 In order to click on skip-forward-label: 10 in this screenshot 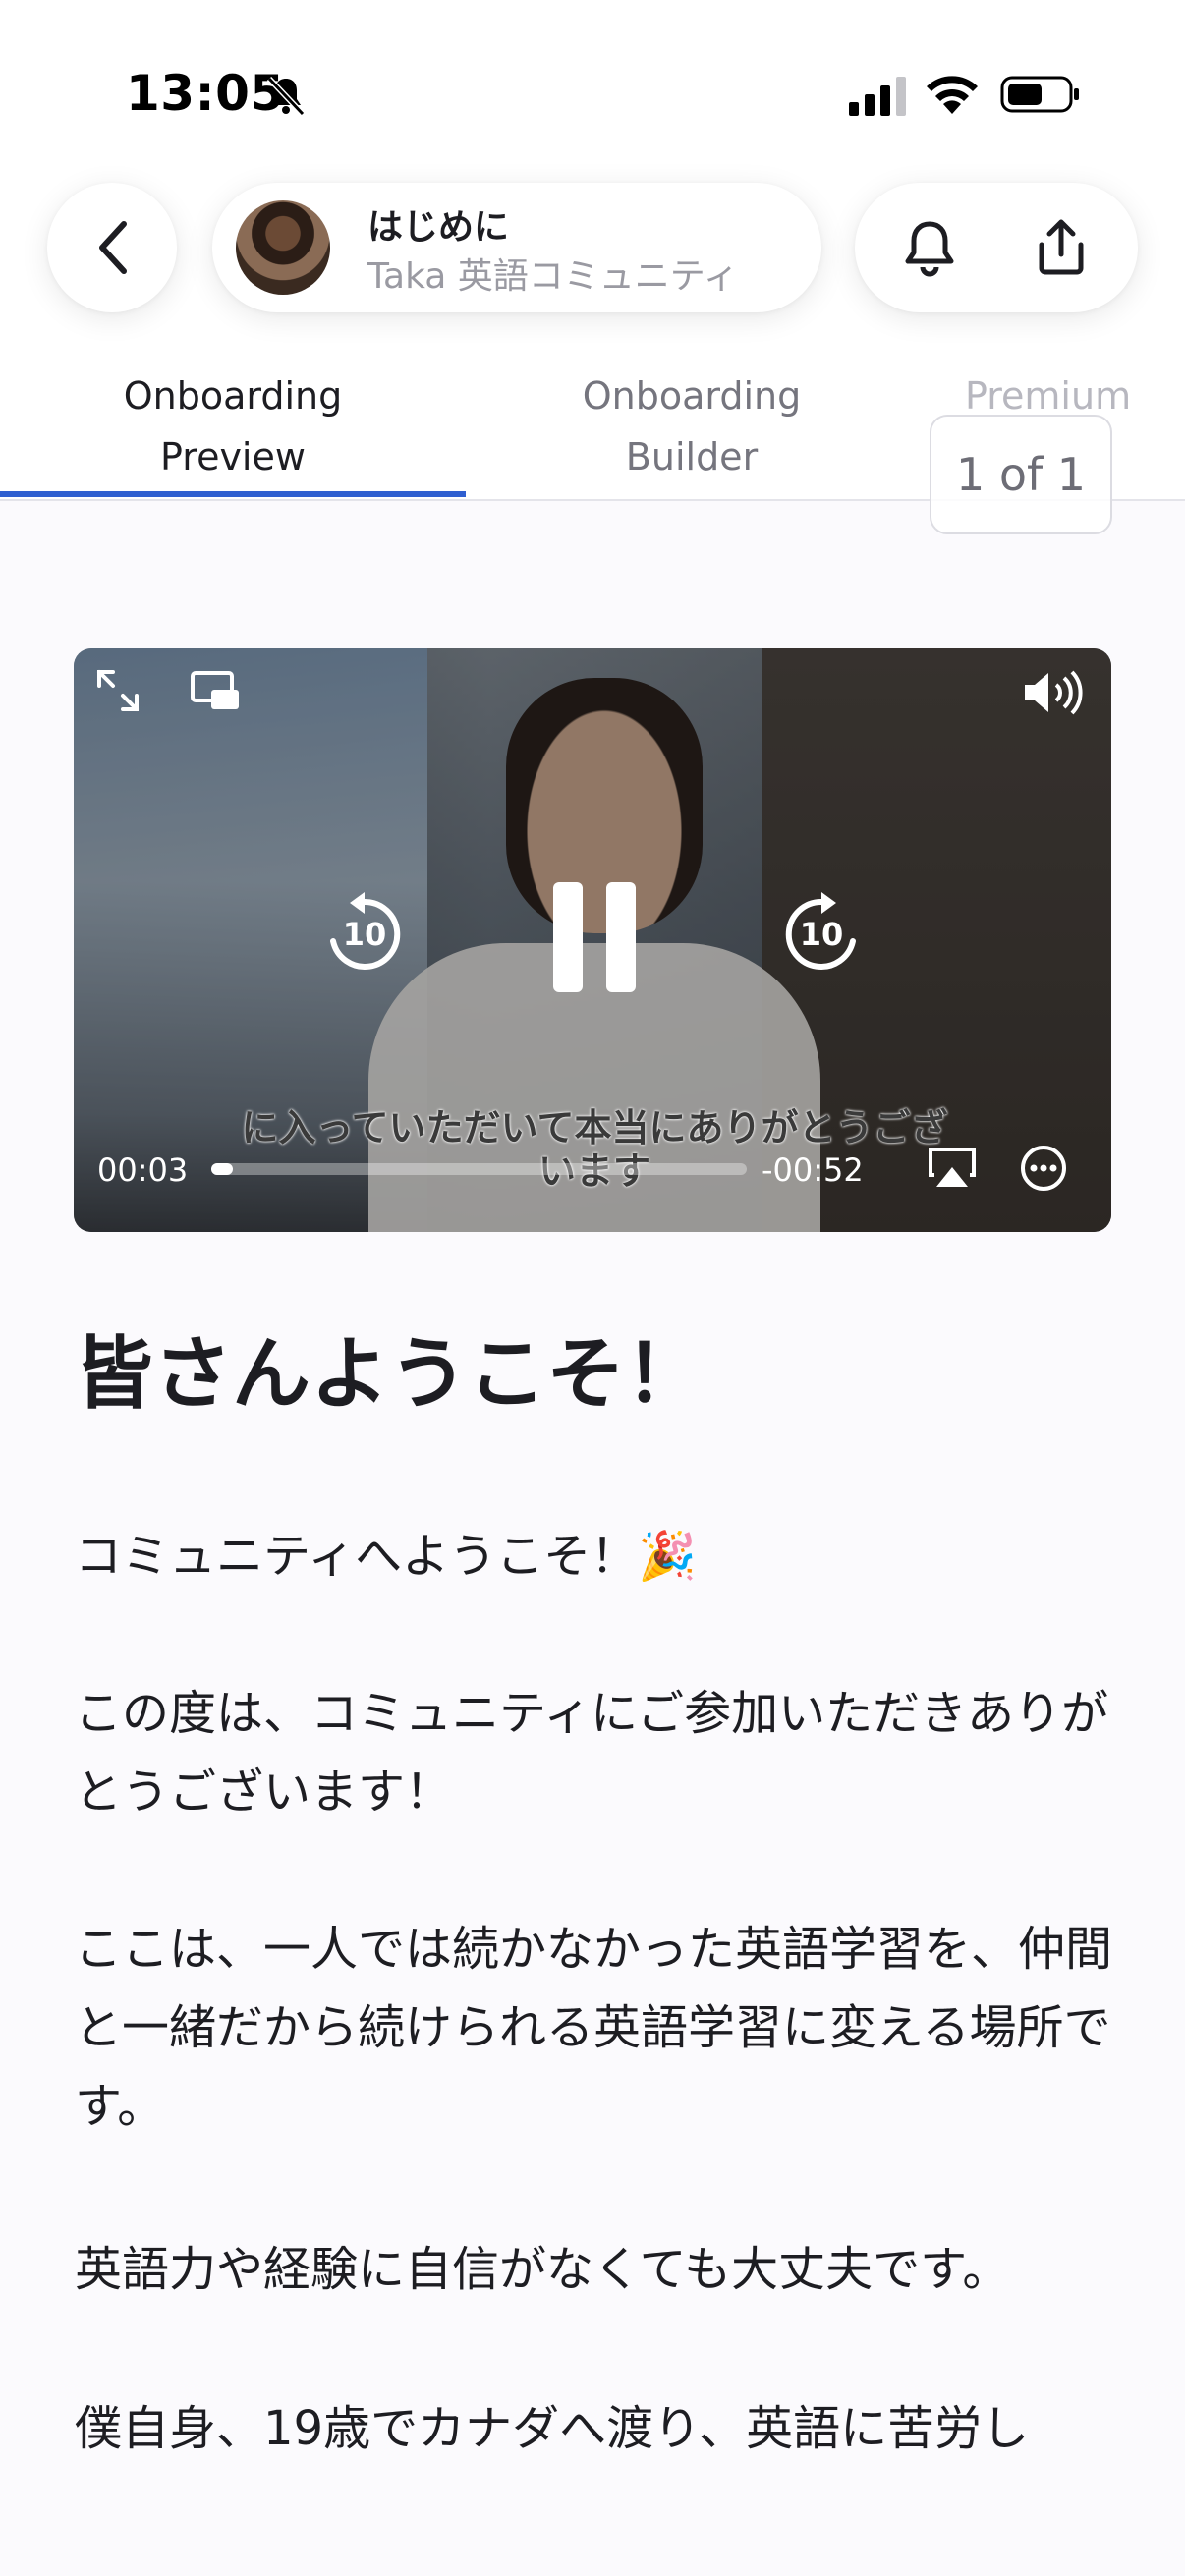, I will do `click(821, 934)`.